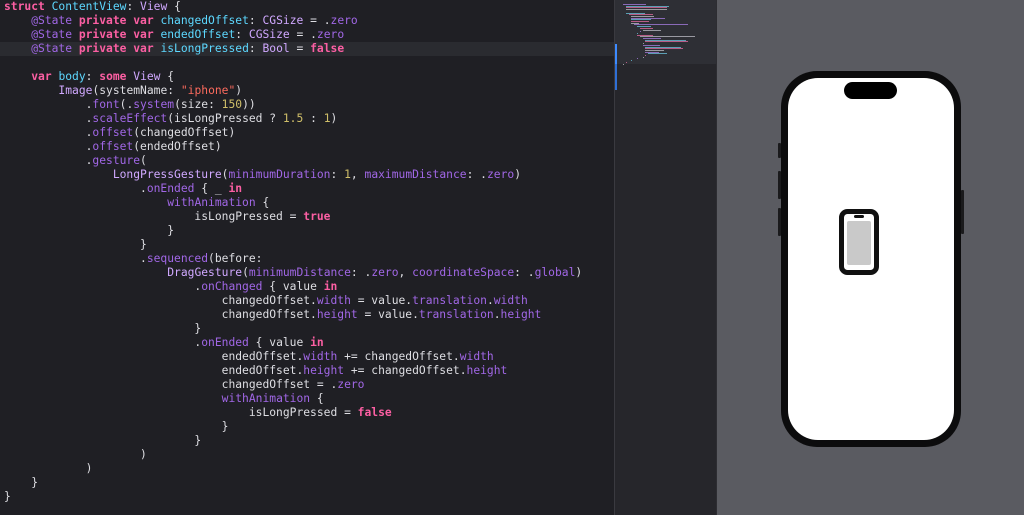 The height and width of the screenshot is (515, 1024). Describe the element at coordinates (249, 357) in the screenshot. I see `code-line: endedOffset.width += changedOffset.width` at that location.